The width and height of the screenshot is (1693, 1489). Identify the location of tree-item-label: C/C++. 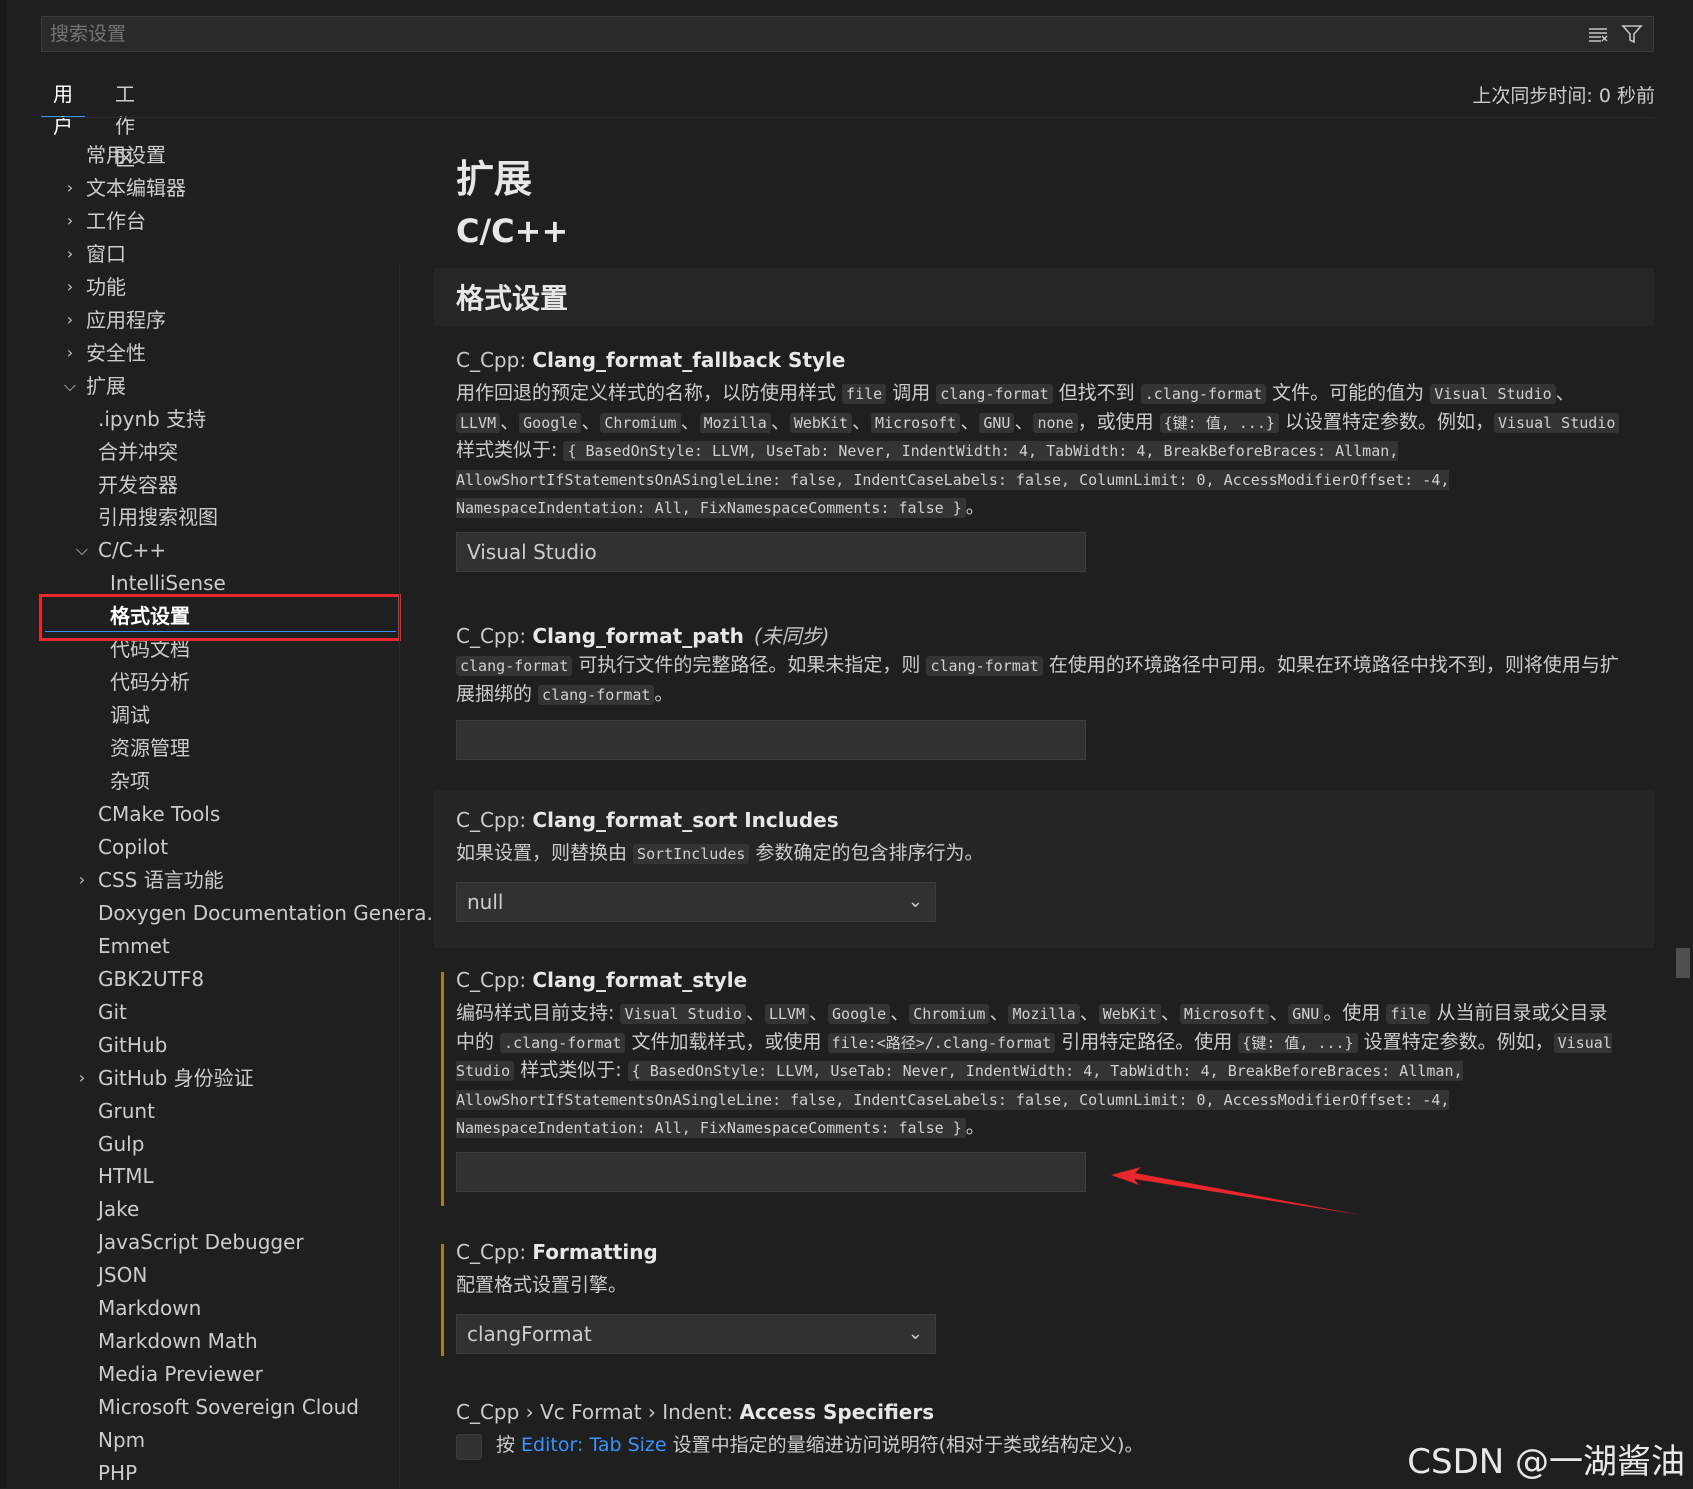
(132, 550).